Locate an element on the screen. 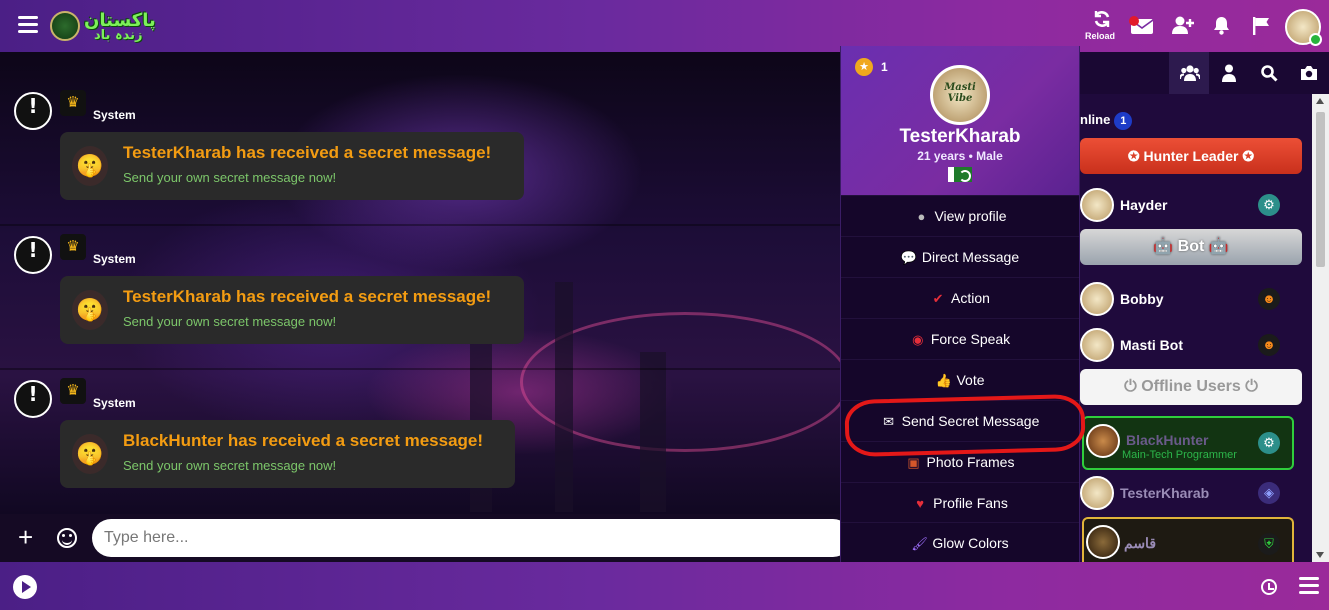  chat-input is located at coordinates (472, 538).